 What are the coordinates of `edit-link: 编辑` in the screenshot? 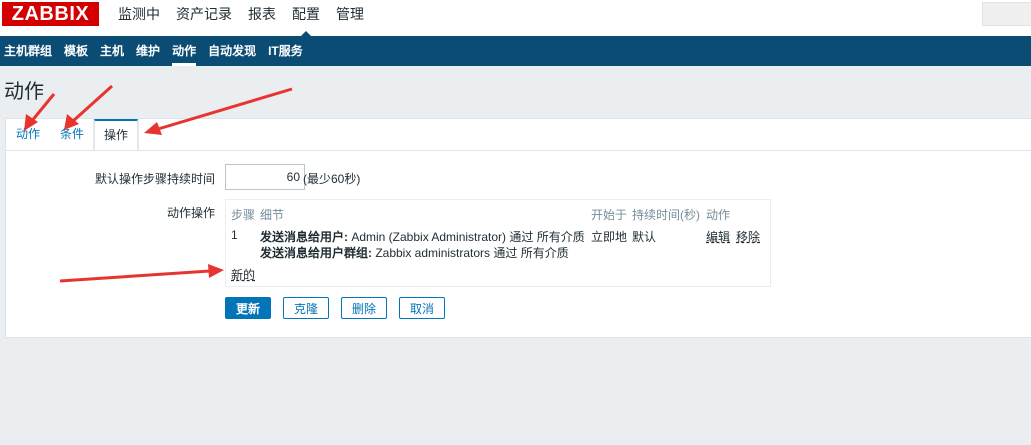 It's located at (718, 236).